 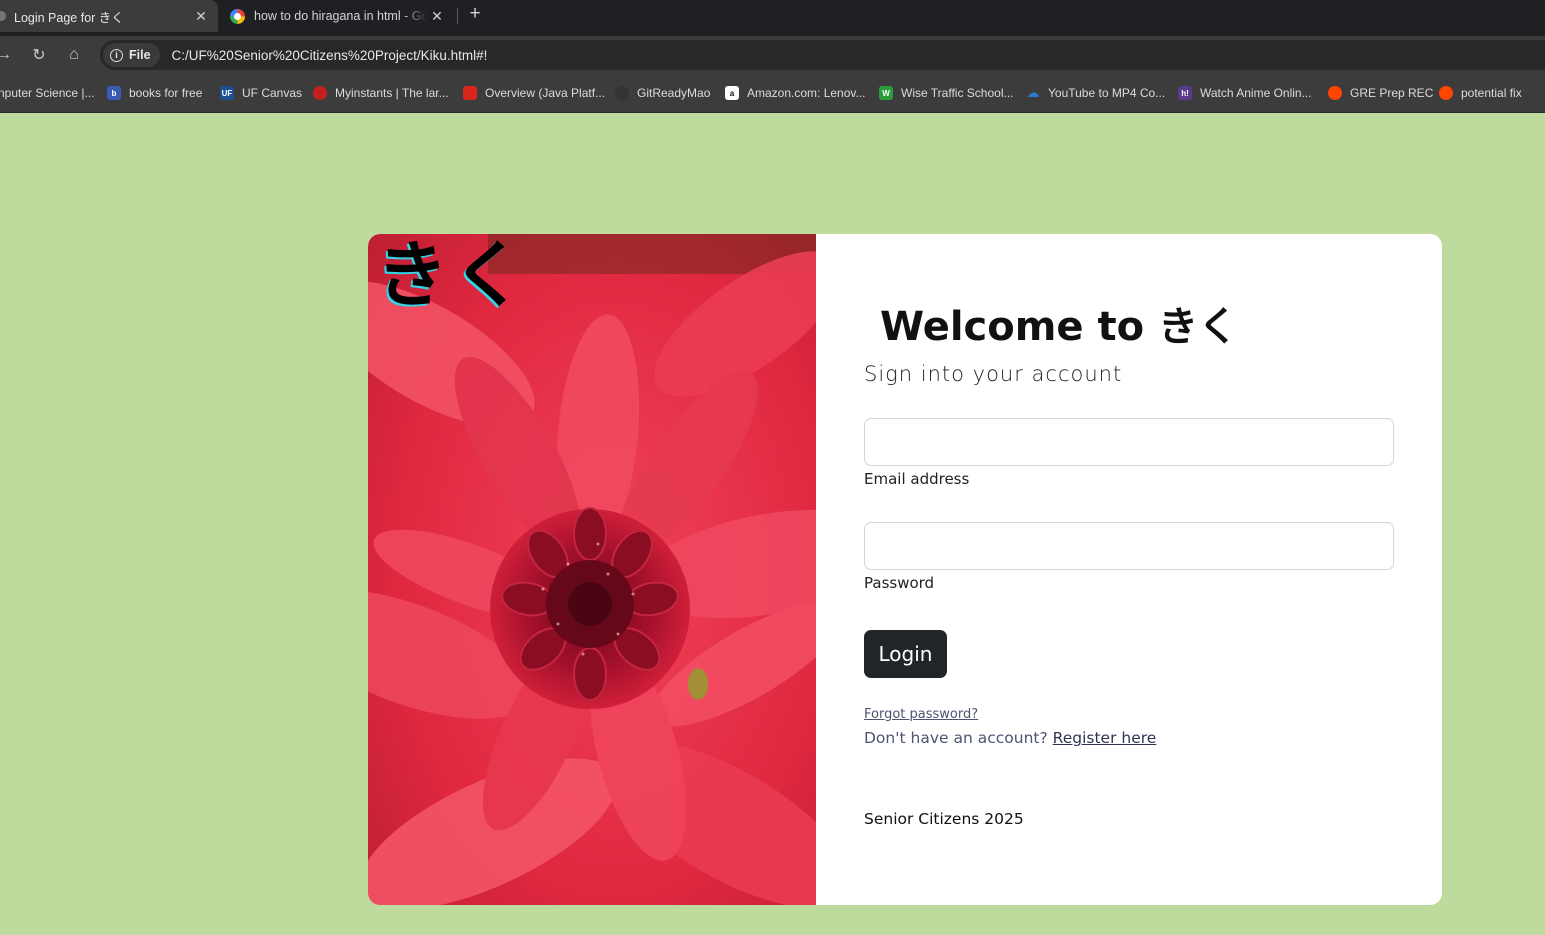 I want to click on subtitle: Sign into your account, so click(x=993, y=374).